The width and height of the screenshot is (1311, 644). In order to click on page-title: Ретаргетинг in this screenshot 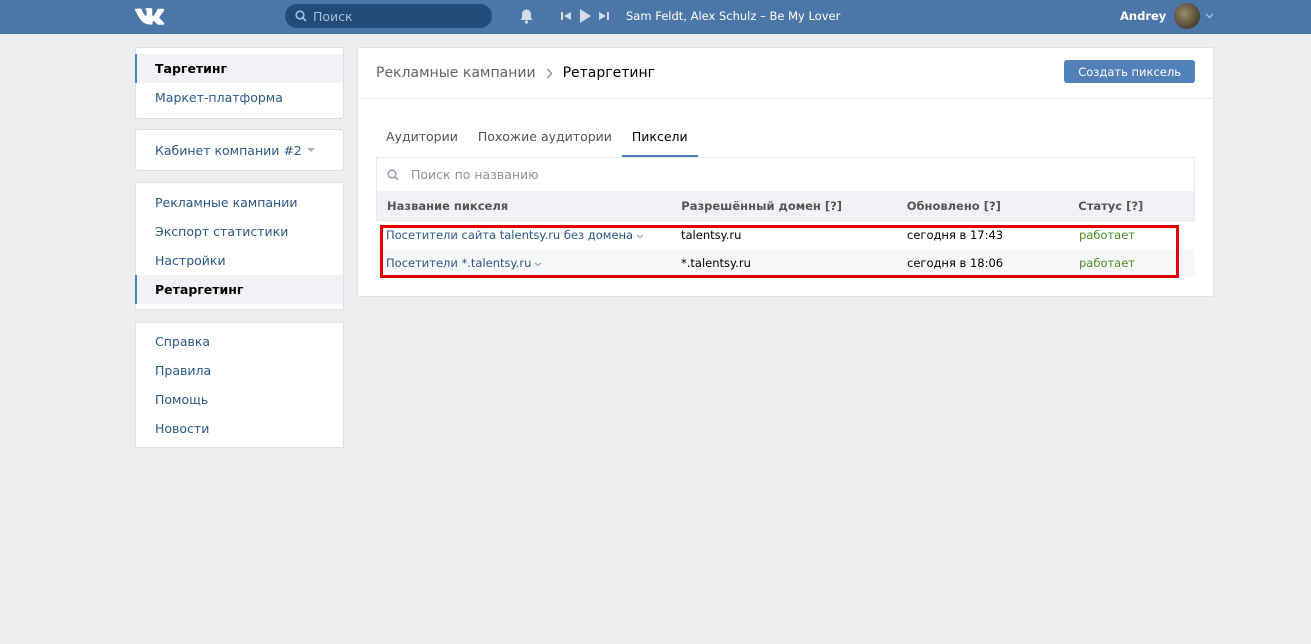, I will do `click(608, 73)`.